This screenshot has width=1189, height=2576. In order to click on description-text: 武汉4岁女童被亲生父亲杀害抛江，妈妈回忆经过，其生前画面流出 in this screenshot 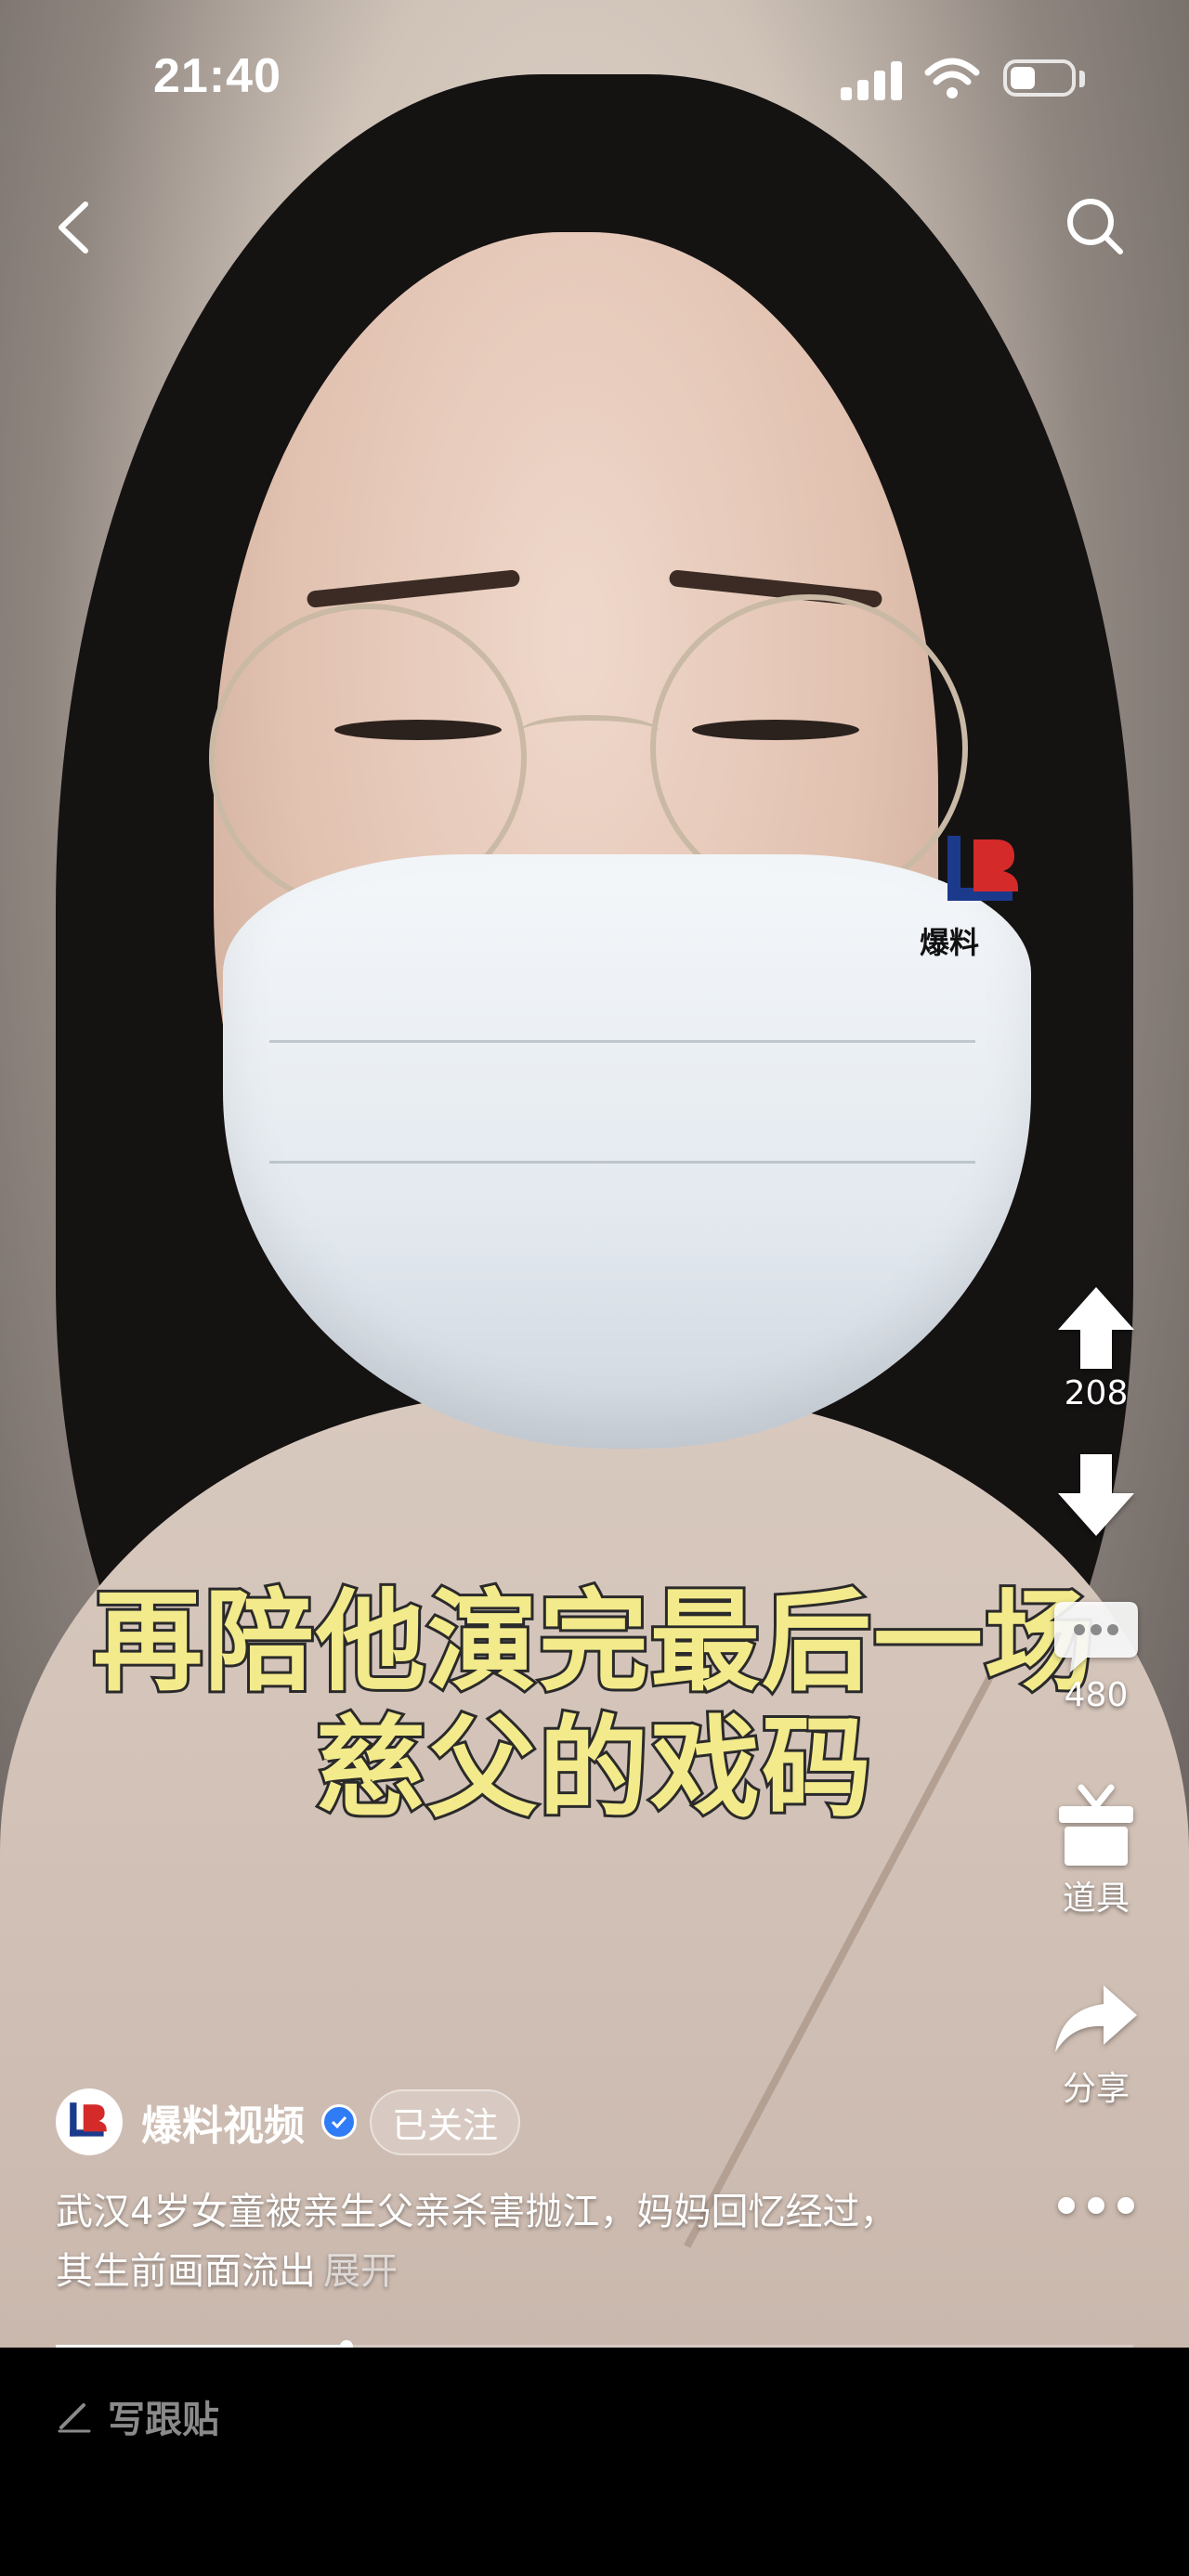, I will do `click(477, 2242)`.